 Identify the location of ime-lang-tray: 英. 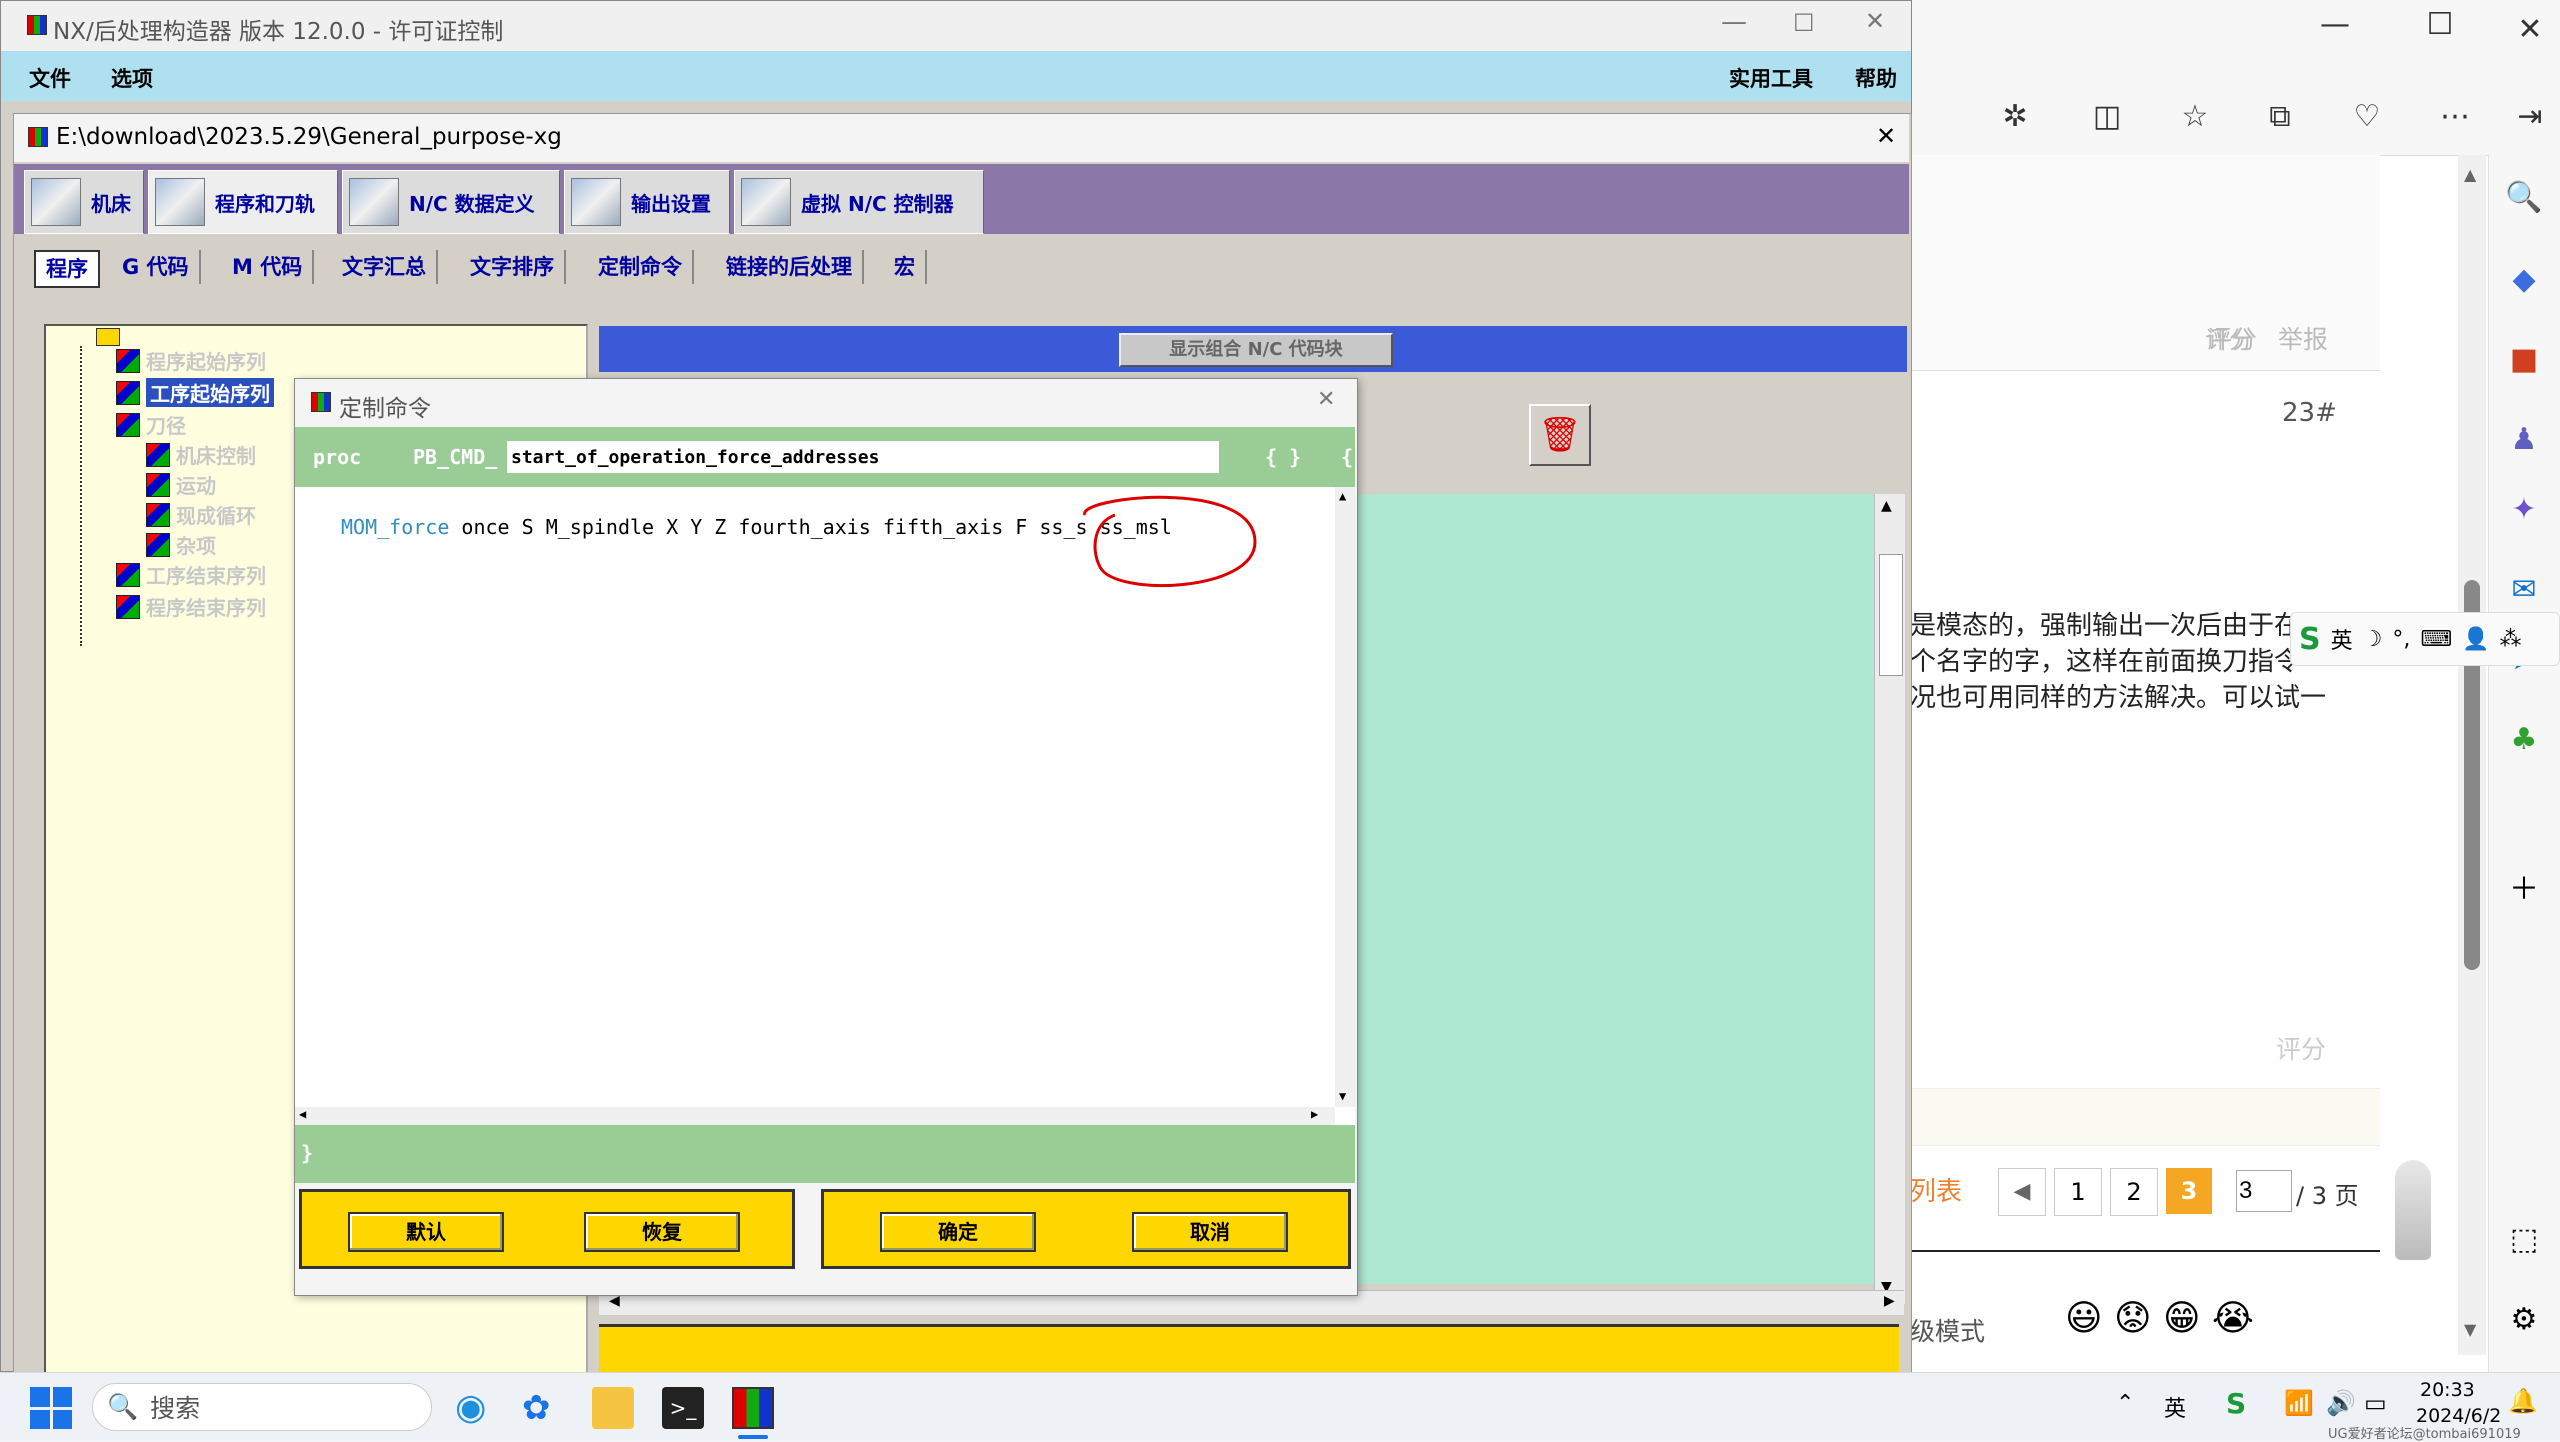
(2175, 1407).